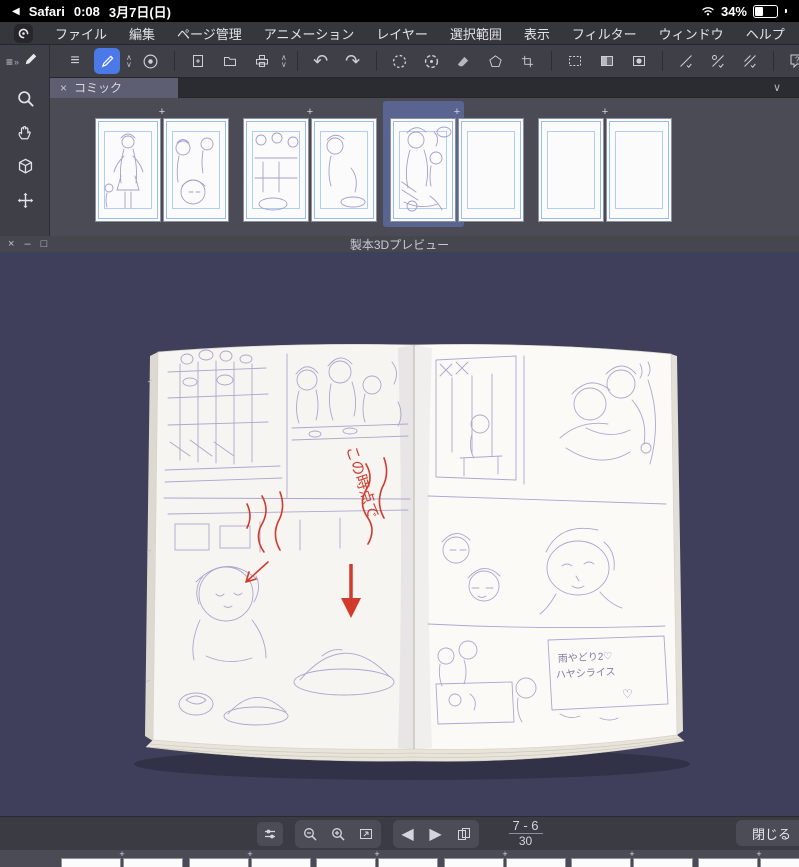  I want to click on menu-view: 表示, so click(537, 33).